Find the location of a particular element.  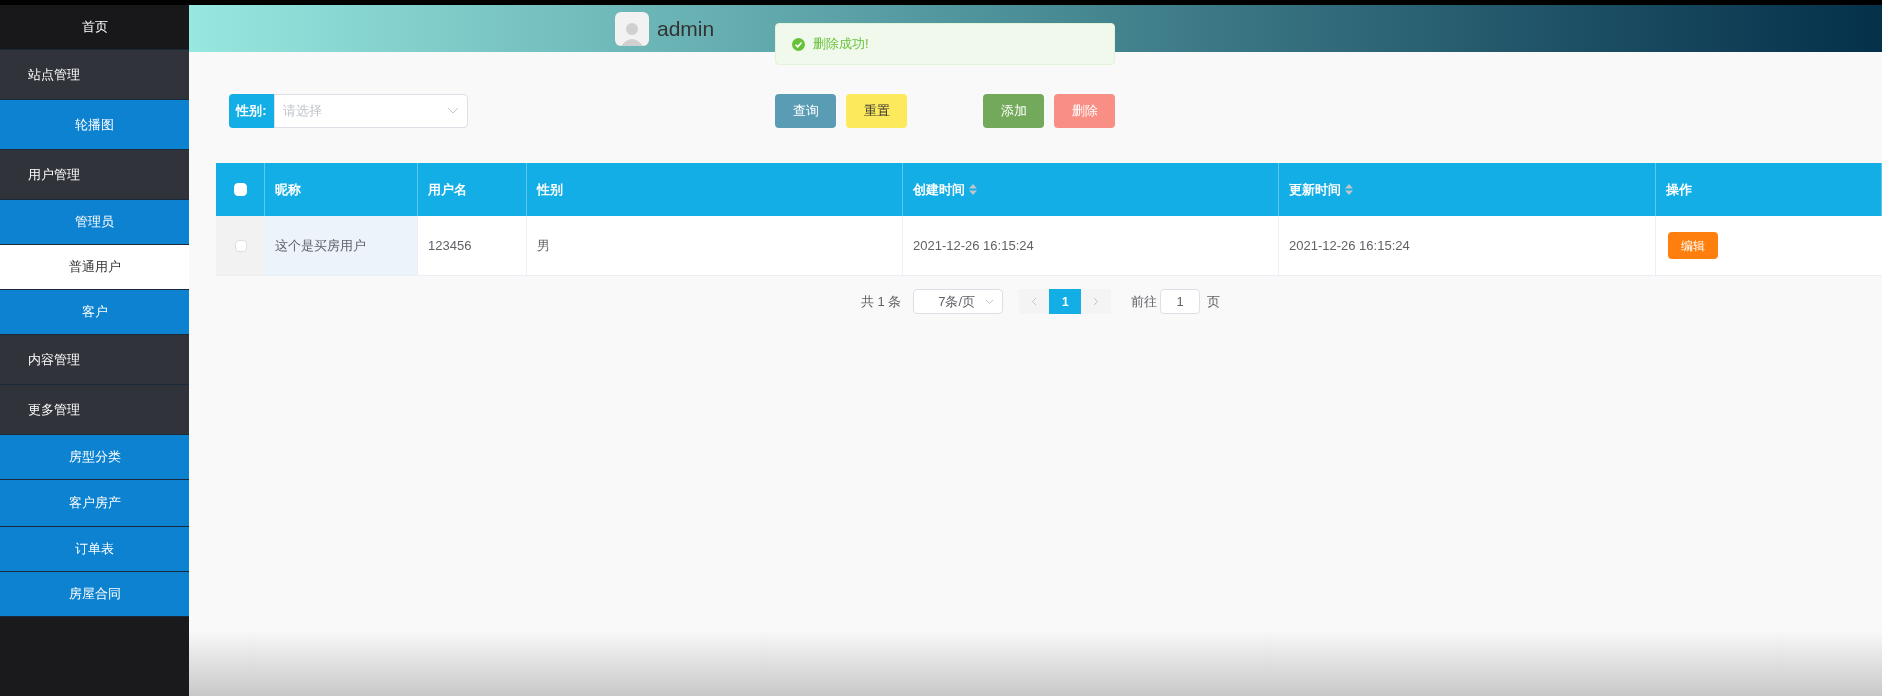

column-header: 性别 is located at coordinates (715, 189).